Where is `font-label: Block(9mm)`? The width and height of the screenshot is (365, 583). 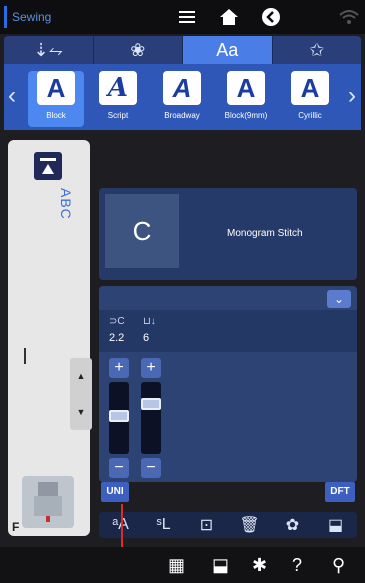
font-label: Block(9mm) is located at coordinates (246, 115).